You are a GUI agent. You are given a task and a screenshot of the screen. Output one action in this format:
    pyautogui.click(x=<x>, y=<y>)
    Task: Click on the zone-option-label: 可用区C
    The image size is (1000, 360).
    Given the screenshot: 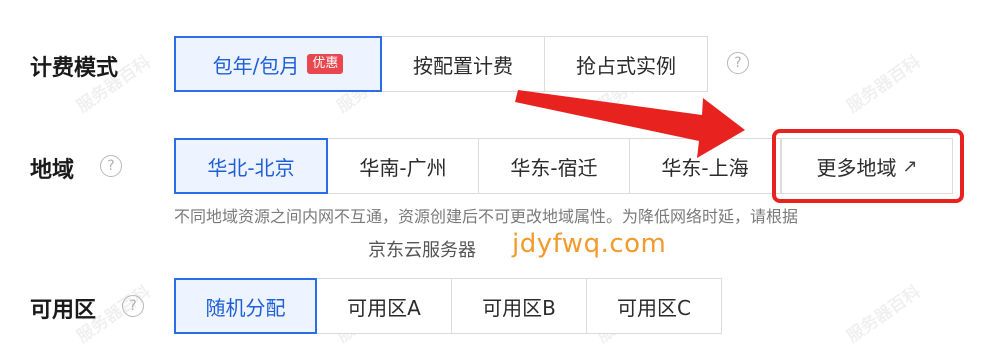 What is the action you would take?
    pyautogui.click(x=654, y=307)
    